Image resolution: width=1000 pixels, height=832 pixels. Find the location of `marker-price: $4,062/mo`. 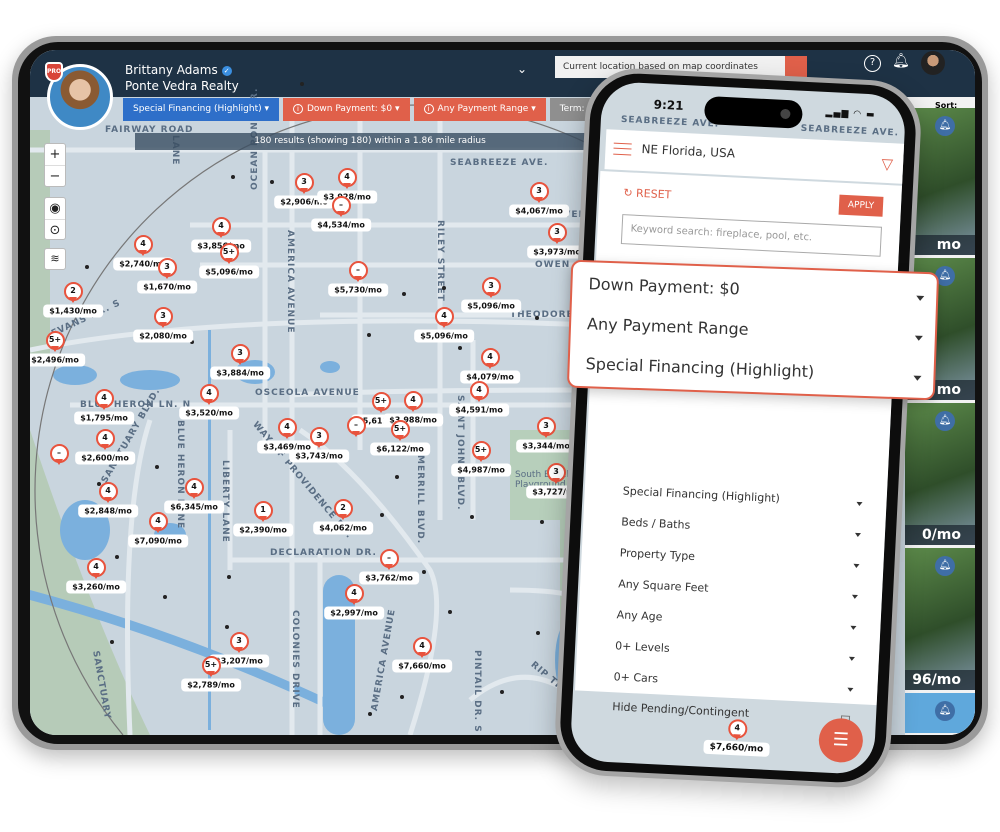

marker-price: $4,062/mo is located at coordinates (343, 528).